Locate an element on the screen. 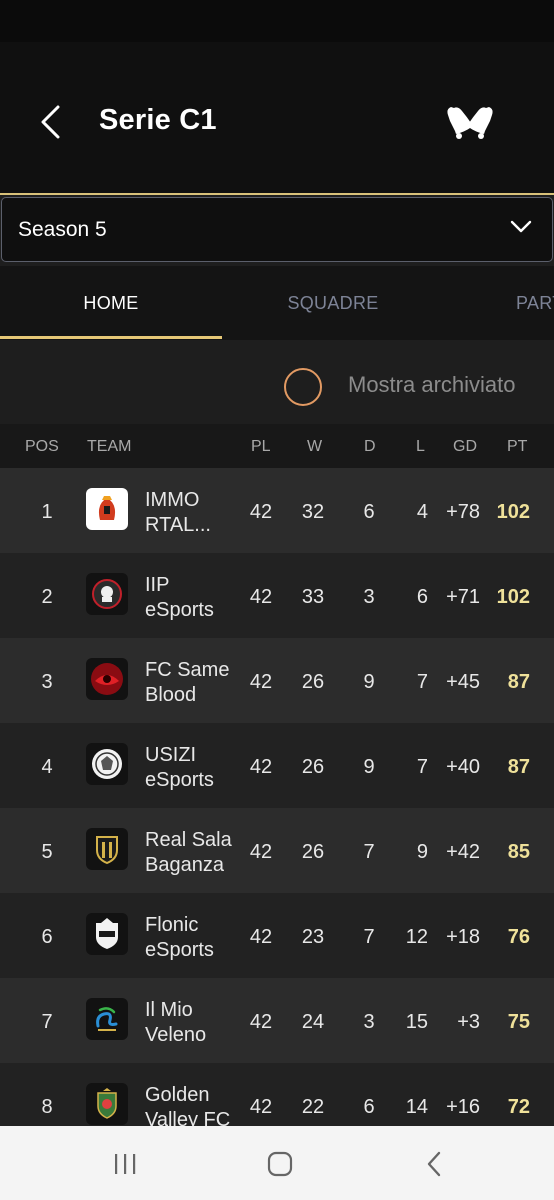  row-pt: 102 is located at coordinates (513, 597).